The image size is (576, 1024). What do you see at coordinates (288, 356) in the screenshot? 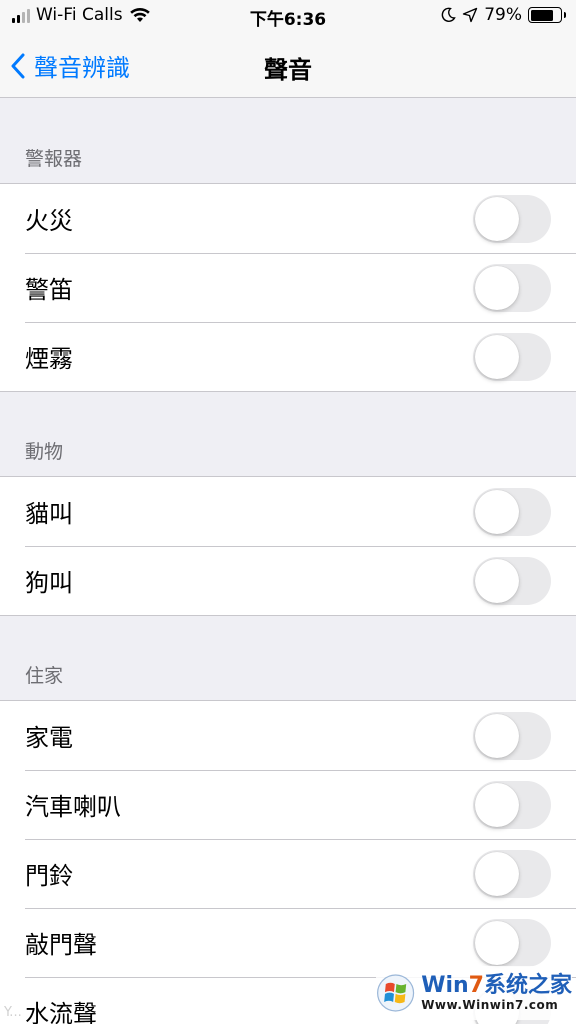
I see `settings-row: 煙霧` at bounding box center [288, 356].